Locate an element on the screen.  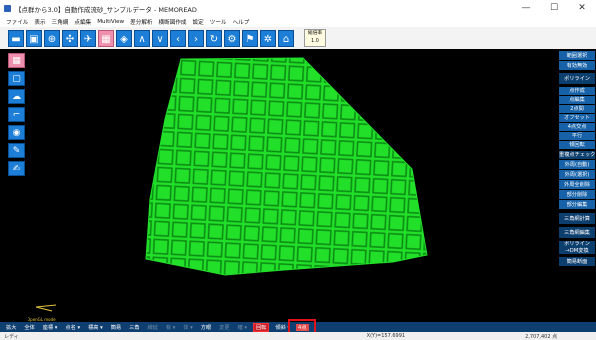
change-button: 変更 is located at coordinates (224, 327).